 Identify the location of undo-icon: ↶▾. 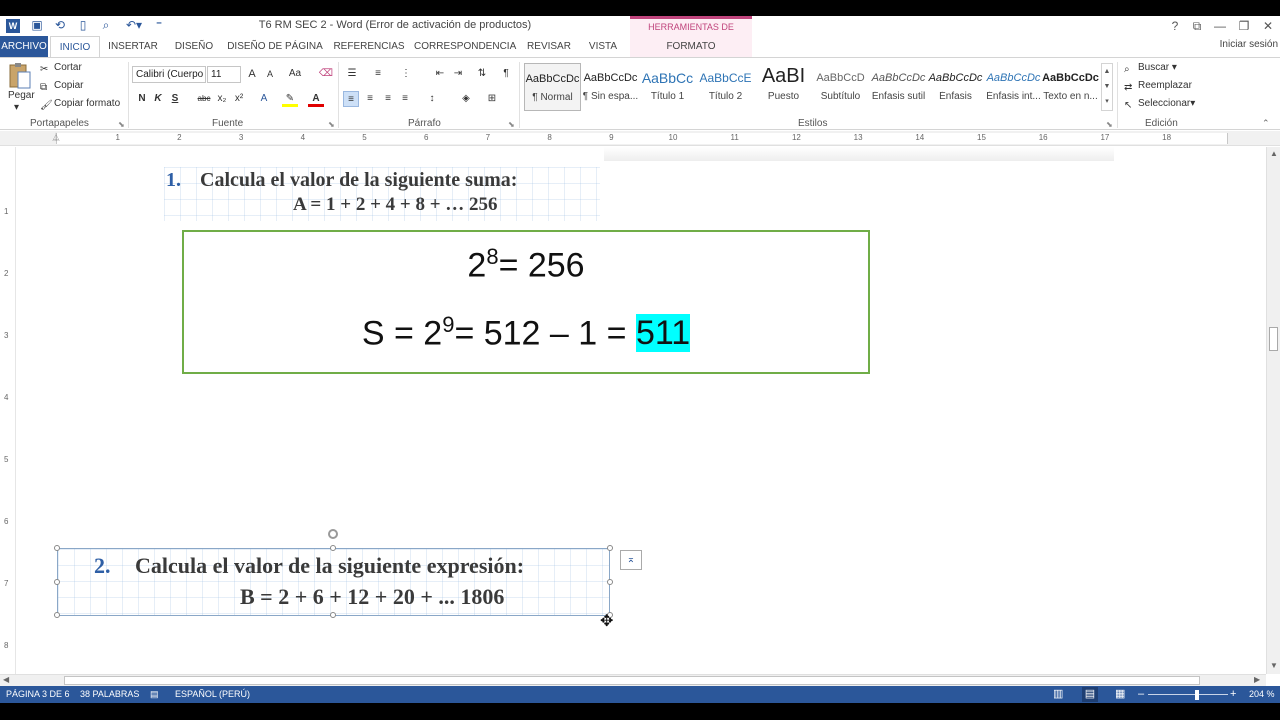
(134, 25).